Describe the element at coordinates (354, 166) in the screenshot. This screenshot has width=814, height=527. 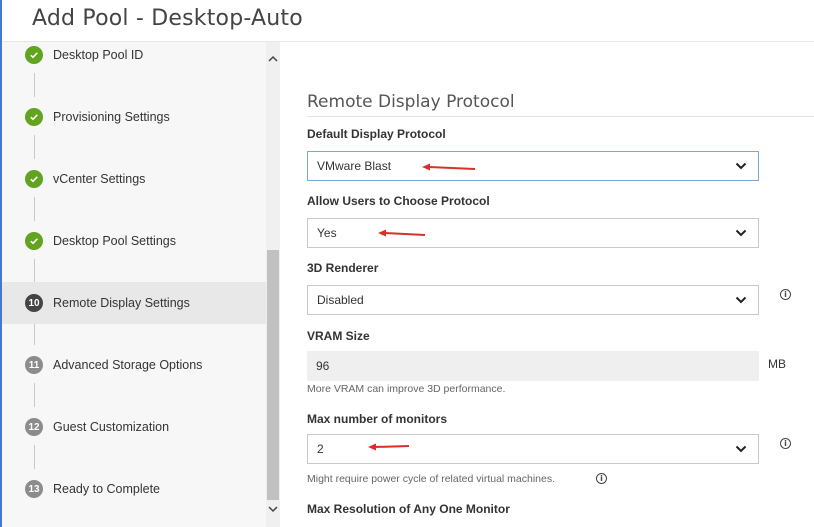
I see `select-value: VMware Blast` at that location.